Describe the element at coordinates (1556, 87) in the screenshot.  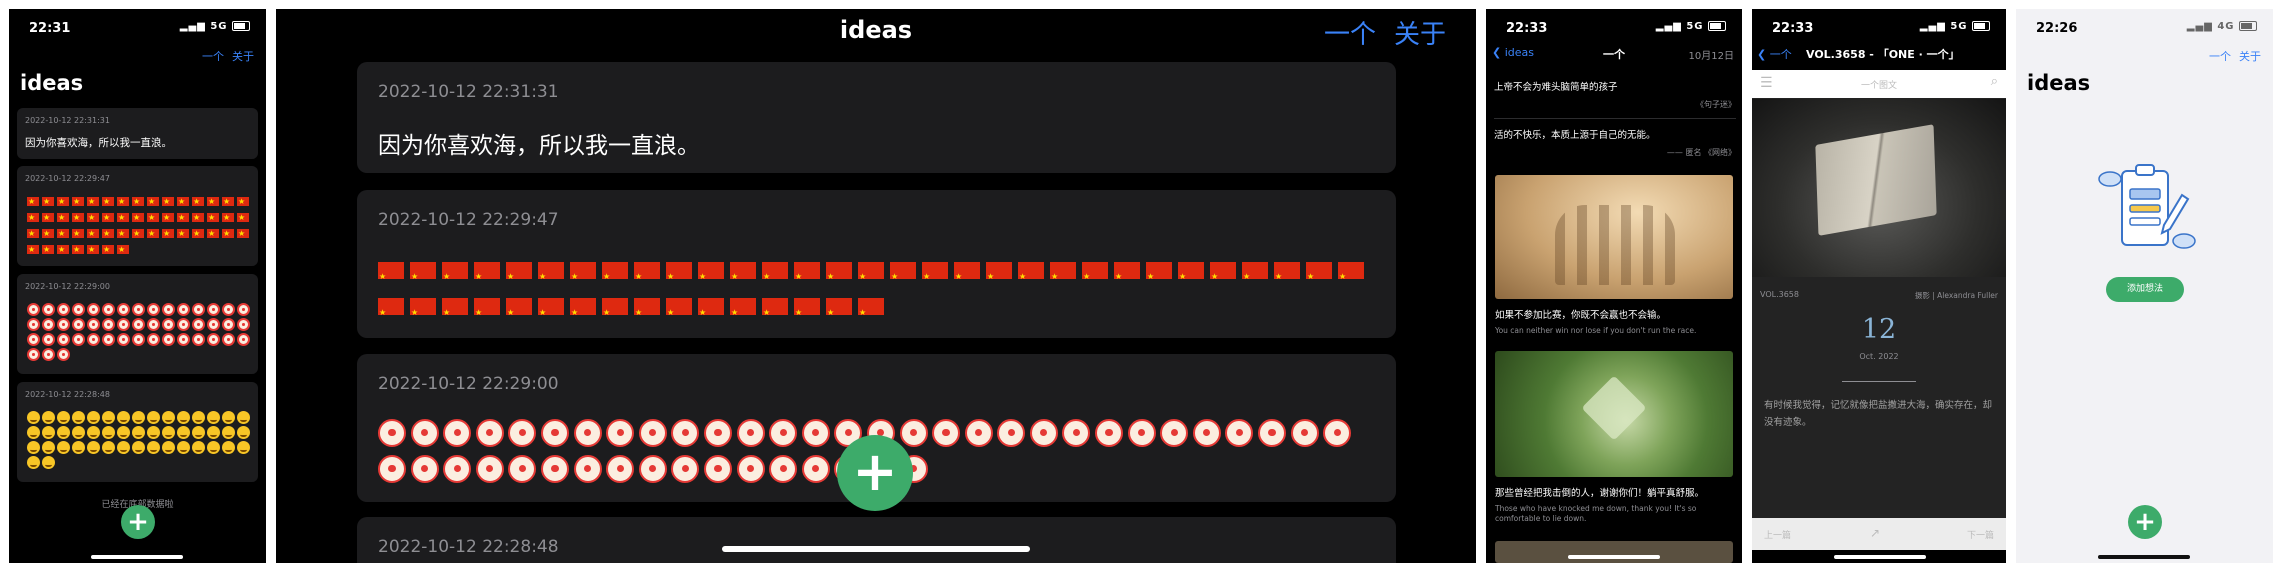
I see `quote-text: 上帝不会为难头脑简单的孩子` at that location.